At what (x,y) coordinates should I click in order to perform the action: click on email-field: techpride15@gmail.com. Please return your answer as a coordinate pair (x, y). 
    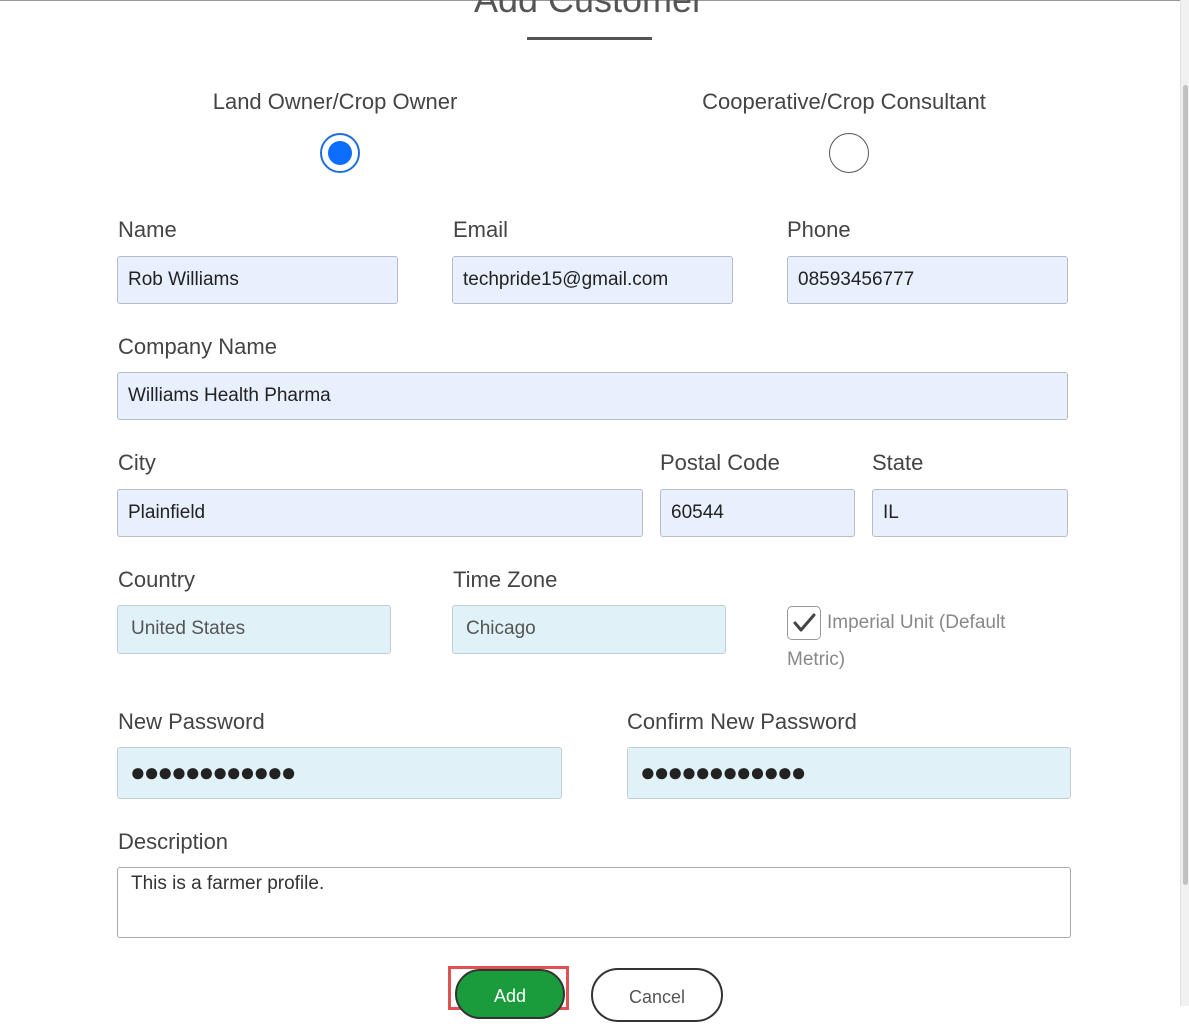
    Looking at the image, I should click on (592, 280).